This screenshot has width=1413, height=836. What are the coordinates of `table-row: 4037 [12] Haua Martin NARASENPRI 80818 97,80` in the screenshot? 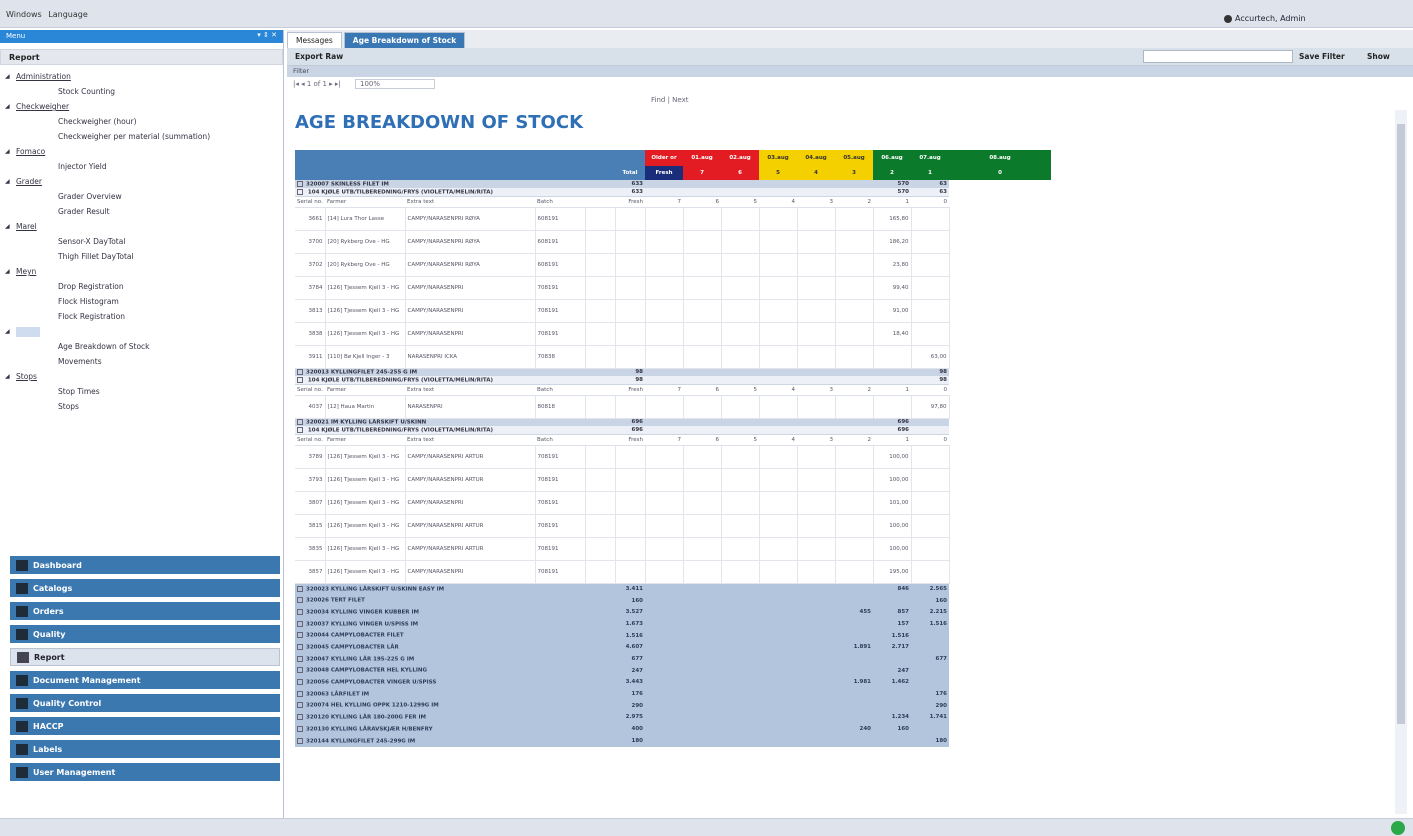 It's located at (673, 407).